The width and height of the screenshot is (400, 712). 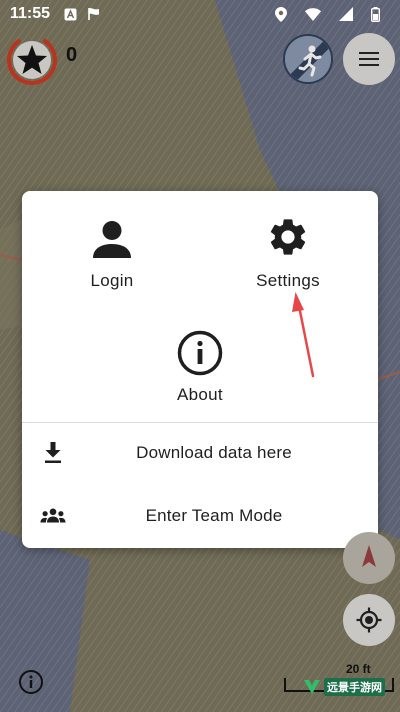 I want to click on team-mode-row: Enter Team Mode, so click(x=200, y=516).